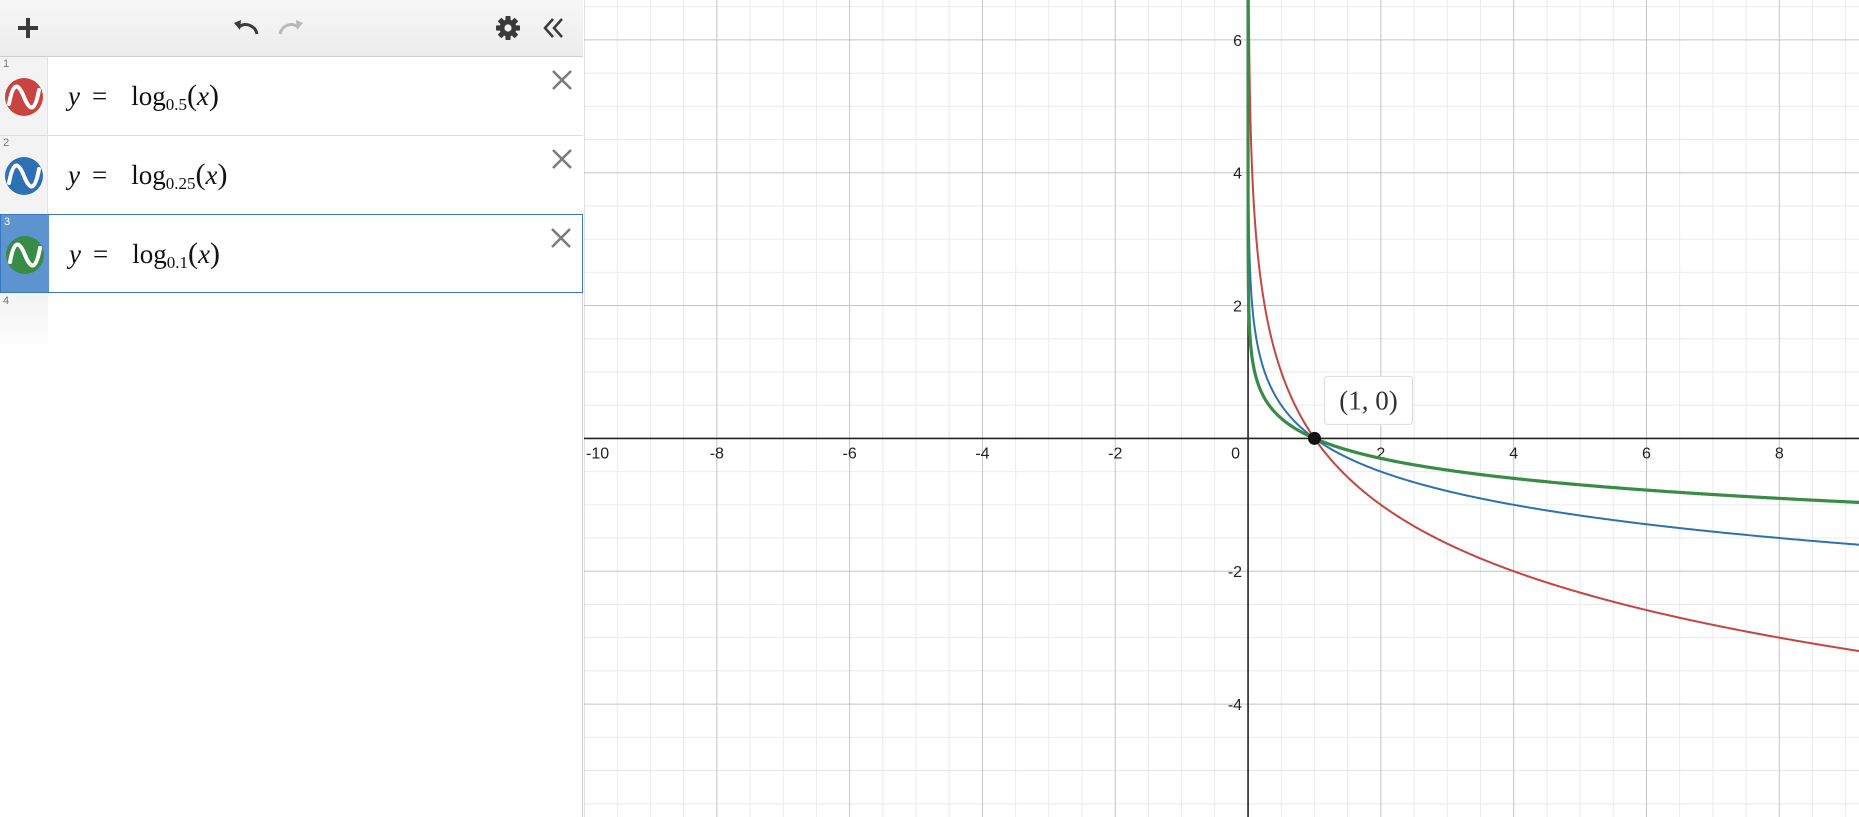  I want to click on formula-base: 0.1, so click(177, 262).